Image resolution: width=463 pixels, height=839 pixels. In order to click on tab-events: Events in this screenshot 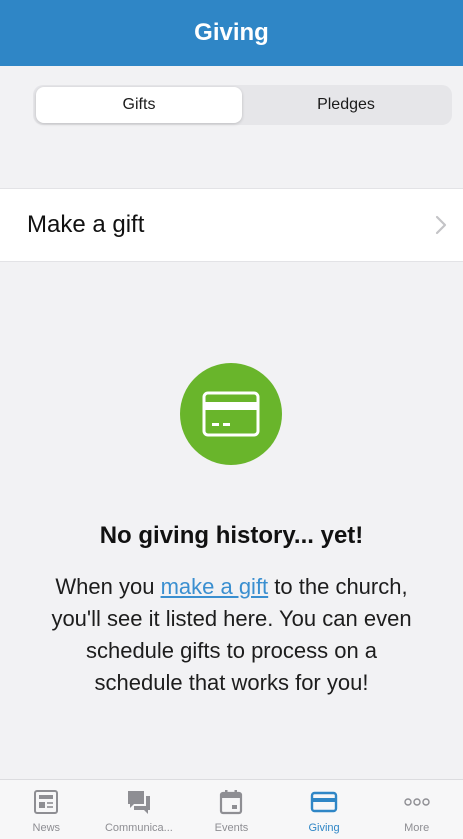, I will do `click(231, 809)`.